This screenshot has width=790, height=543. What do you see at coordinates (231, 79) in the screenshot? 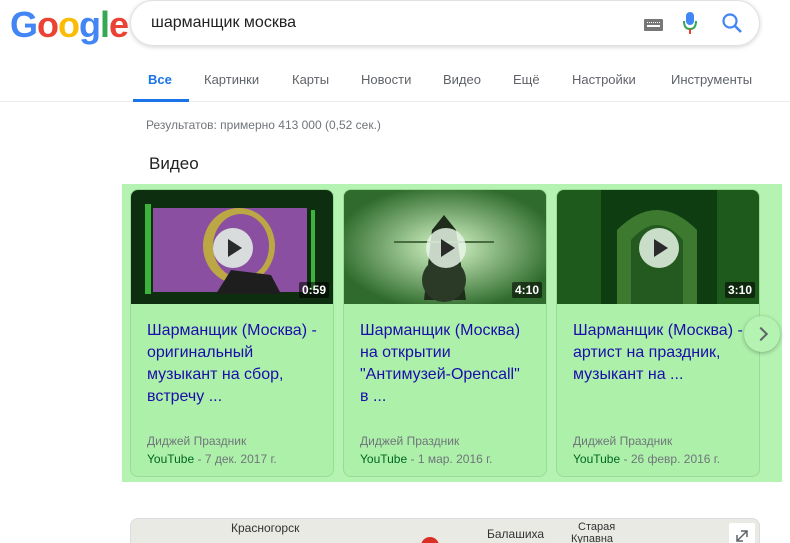
I see `tab-images: Картинки` at bounding box center [231, 79].